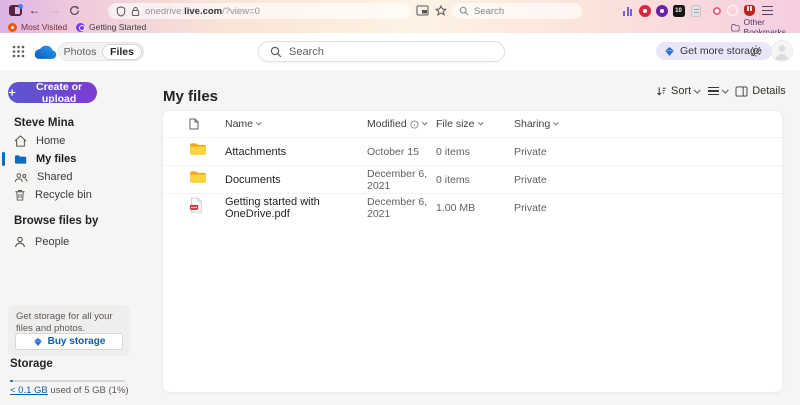  What do you see at coordinates (80, 27) in the screenshot?
I see `getting-started-icon` at bounding box center [80, 27].